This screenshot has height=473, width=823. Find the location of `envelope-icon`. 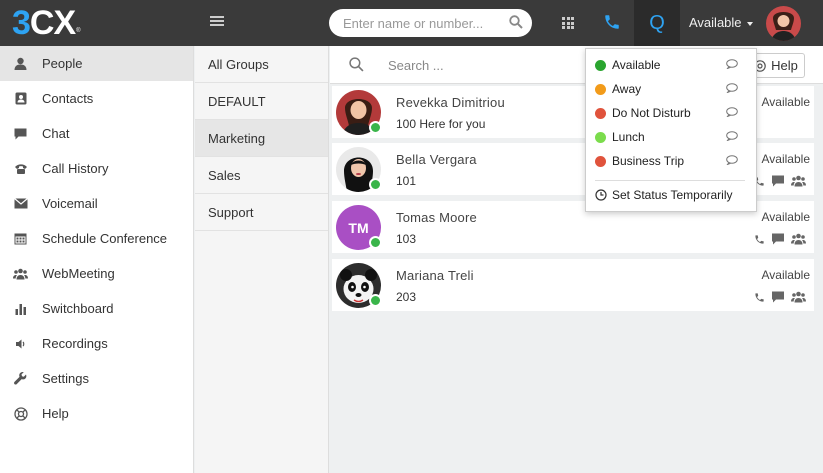

envelope-icon is located at coordinates (20, 203).